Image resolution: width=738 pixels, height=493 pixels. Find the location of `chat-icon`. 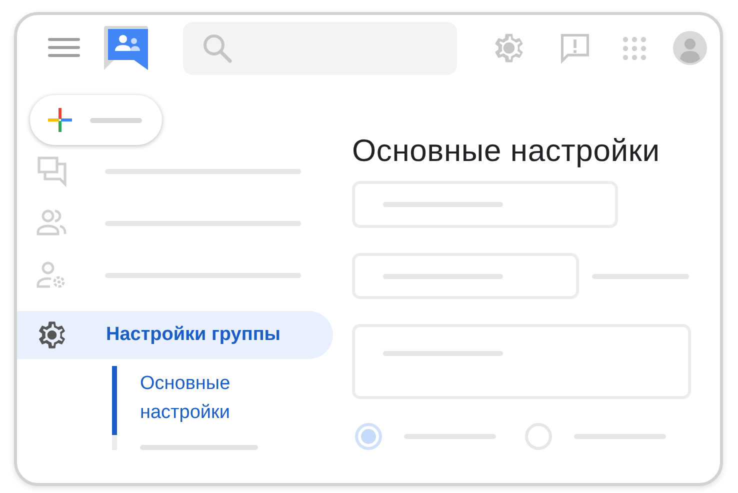

chat-icon is located at coordinates (52, 171).